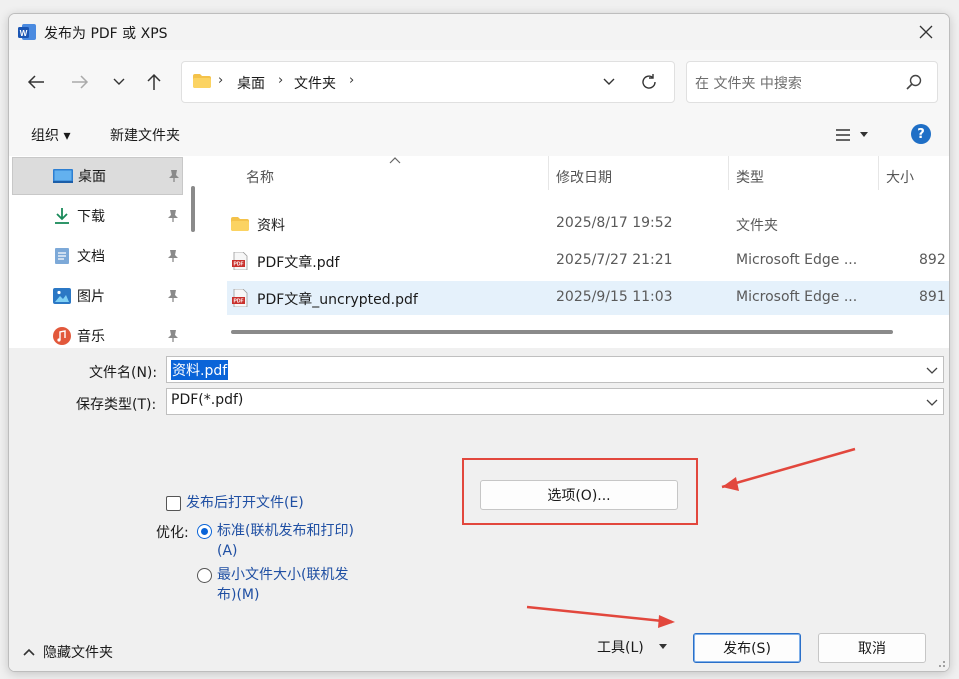 Image resolution: width=959 pixels, height=679 pixels. What do you see at coordinates (555, 401) in the screenshot?
I see `filetype-select: PDF(*.pdf)` at bounding box center [555, 401].